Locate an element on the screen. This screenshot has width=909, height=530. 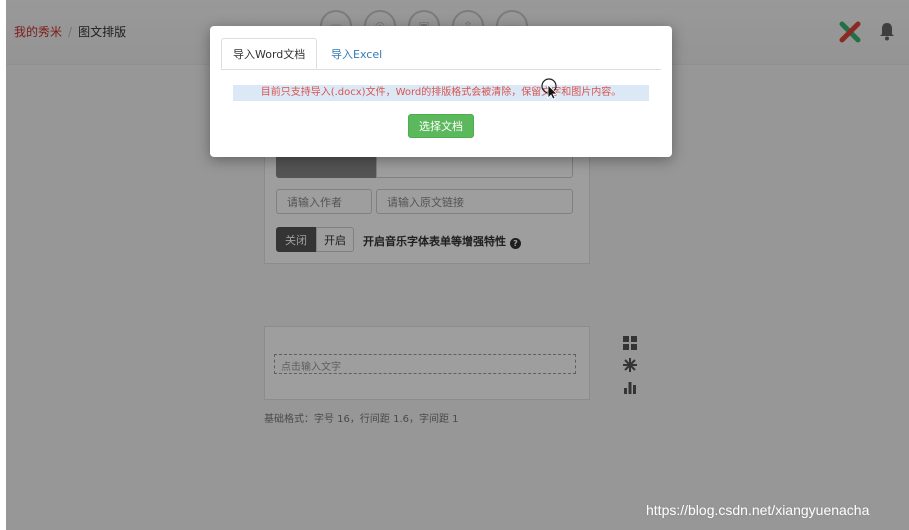
watermark-text: https://blog.csdn.net/xiangyuenacha is located at coordinates (758, 510).